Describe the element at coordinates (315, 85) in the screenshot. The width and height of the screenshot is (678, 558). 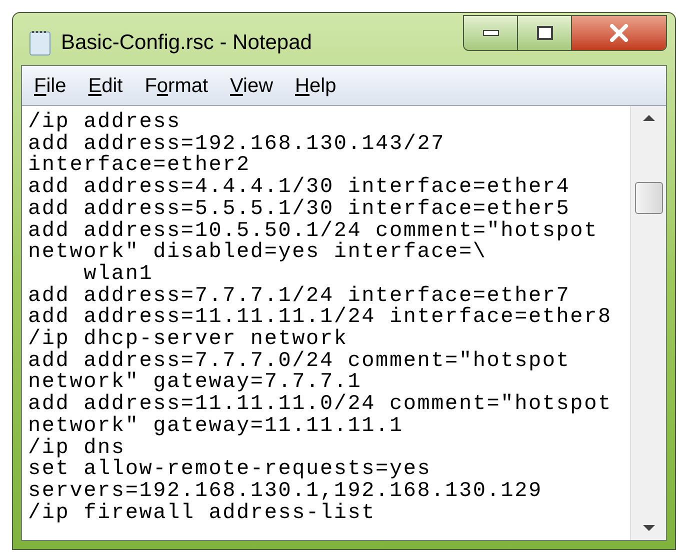
I see `menu-item: Help` at that location.